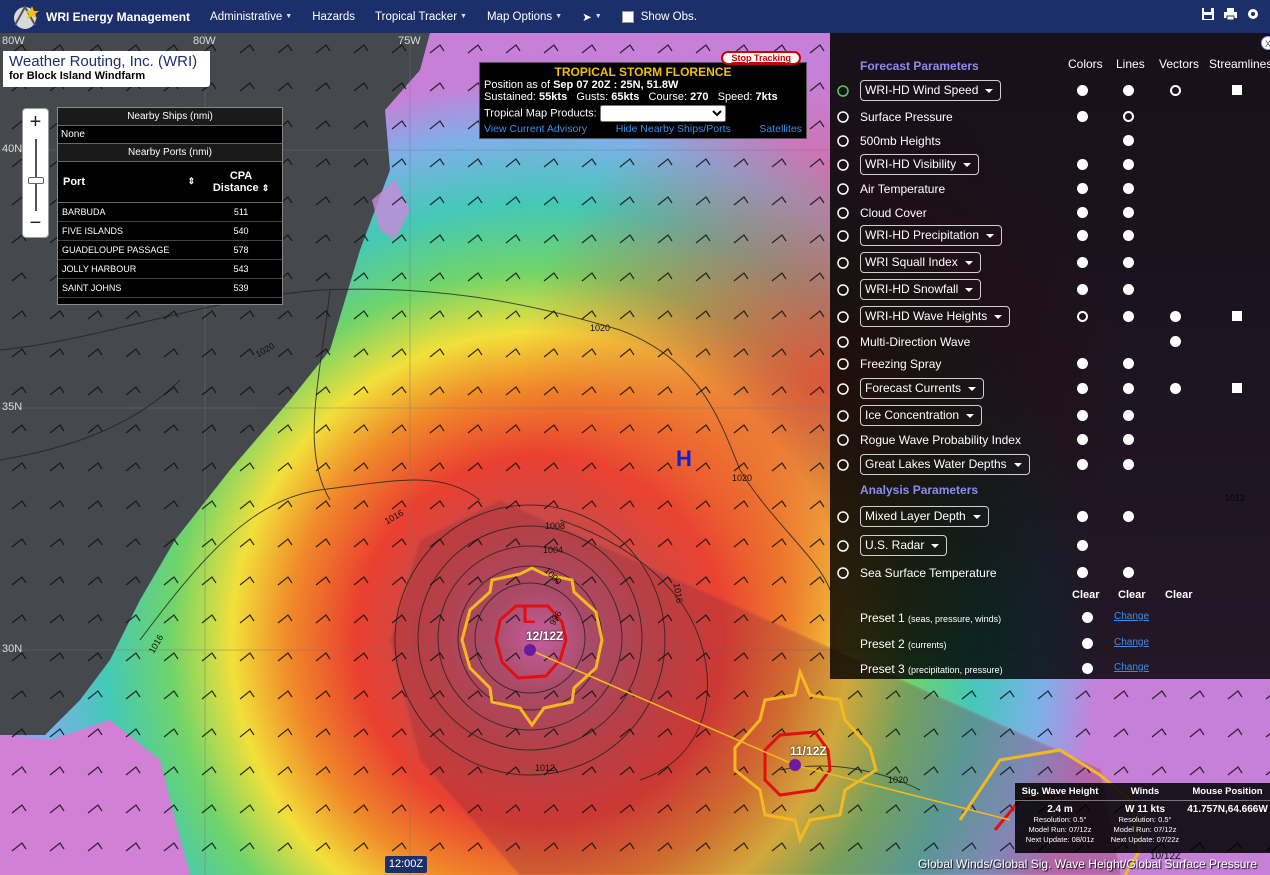  Describe the element at coordinates (406, 864) in the screenshot. I see `forecast-time-badge: 12:00Z` at that location.